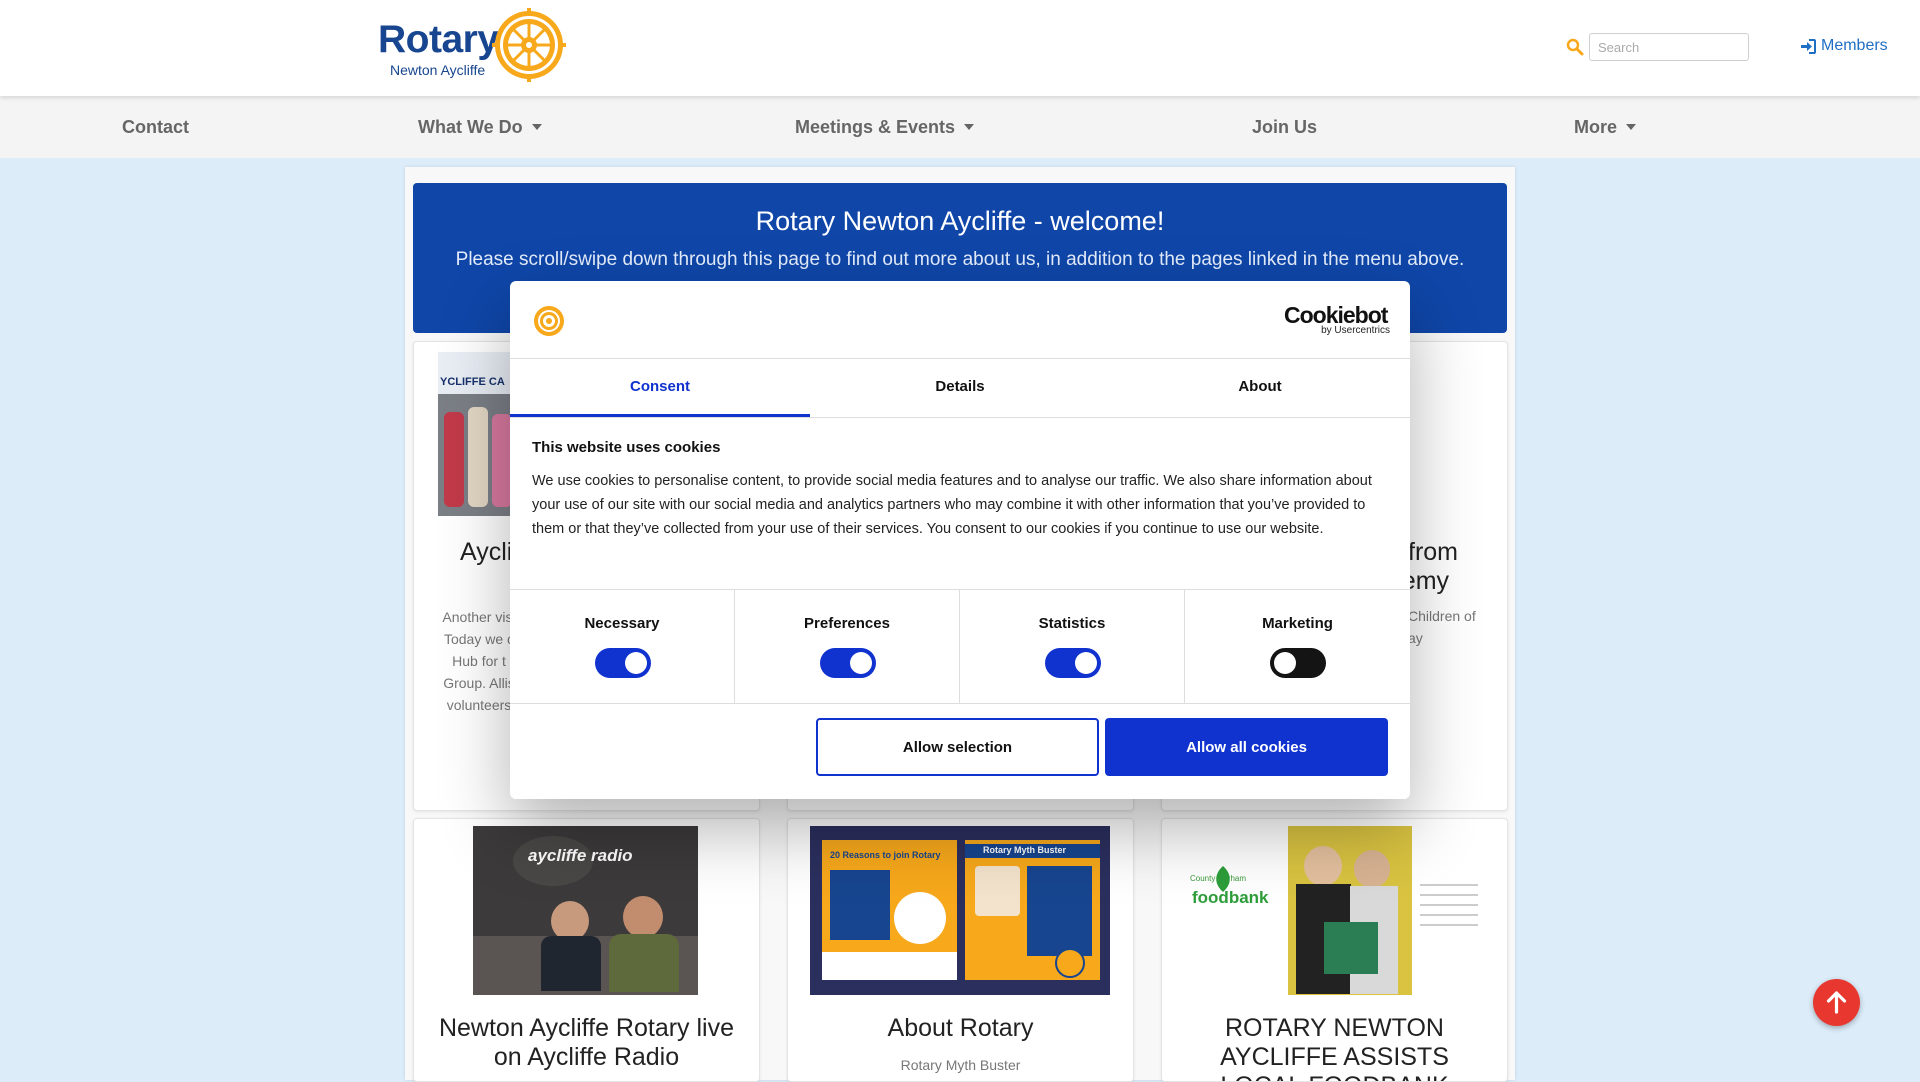 The width and height of the screenshot is (1920, 1082). What do you see at coordinates (1025, 850) in the screenshot?
I see `poster-title: Rotary Myth Buster` at bounding box center [1025, 850].